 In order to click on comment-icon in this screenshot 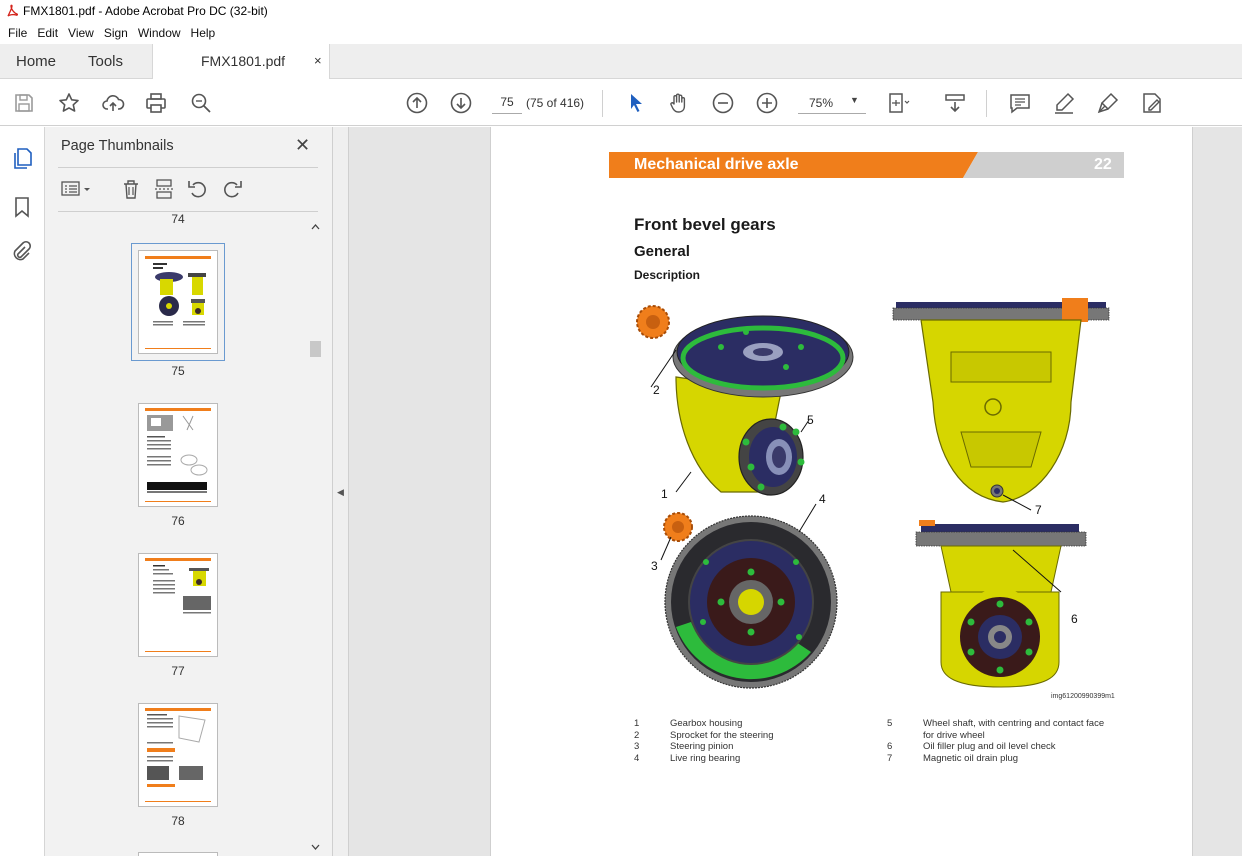, I will do `click(1020, 103)`.